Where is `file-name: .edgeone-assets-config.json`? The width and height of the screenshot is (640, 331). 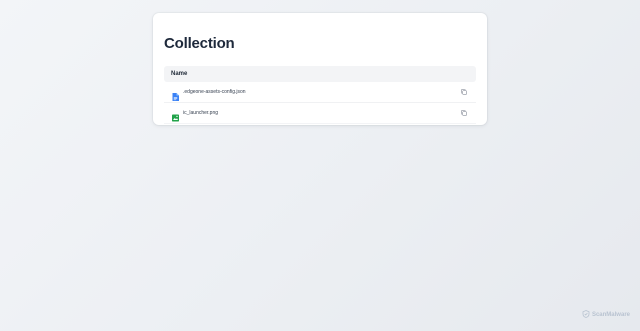 file-name: .edgeone-assets-config.json is located at coordinates (321, 92).